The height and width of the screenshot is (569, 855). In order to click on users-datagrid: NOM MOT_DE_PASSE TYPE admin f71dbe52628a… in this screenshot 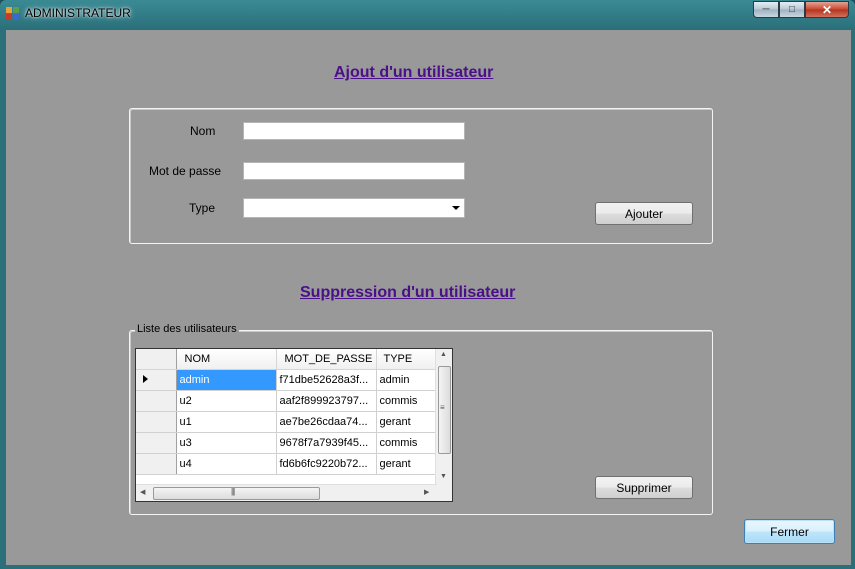, I will do `click(294, 425)`.